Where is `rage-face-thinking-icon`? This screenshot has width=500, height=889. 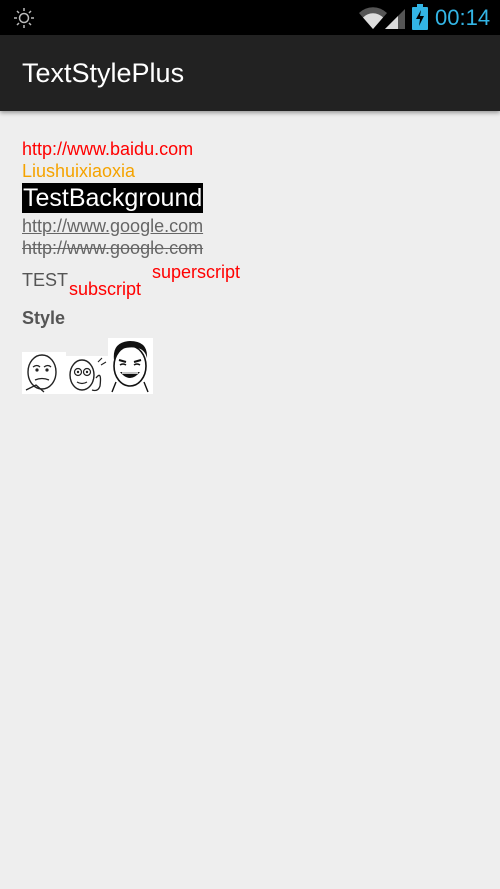
rage-face-thinking-icon is located at coordinates (44, 373).